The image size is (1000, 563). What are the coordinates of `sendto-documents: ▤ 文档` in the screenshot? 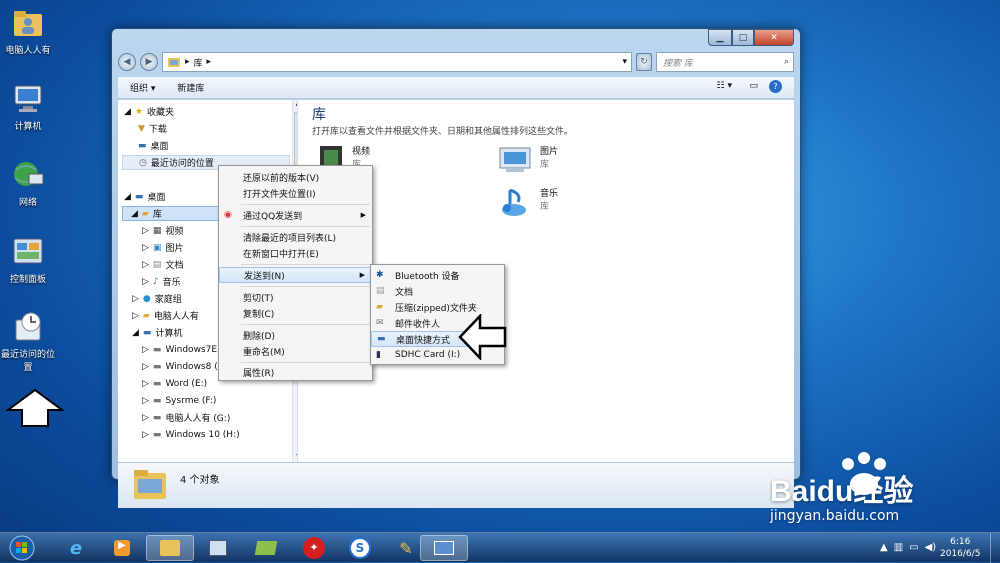 It's located at (437, 291).